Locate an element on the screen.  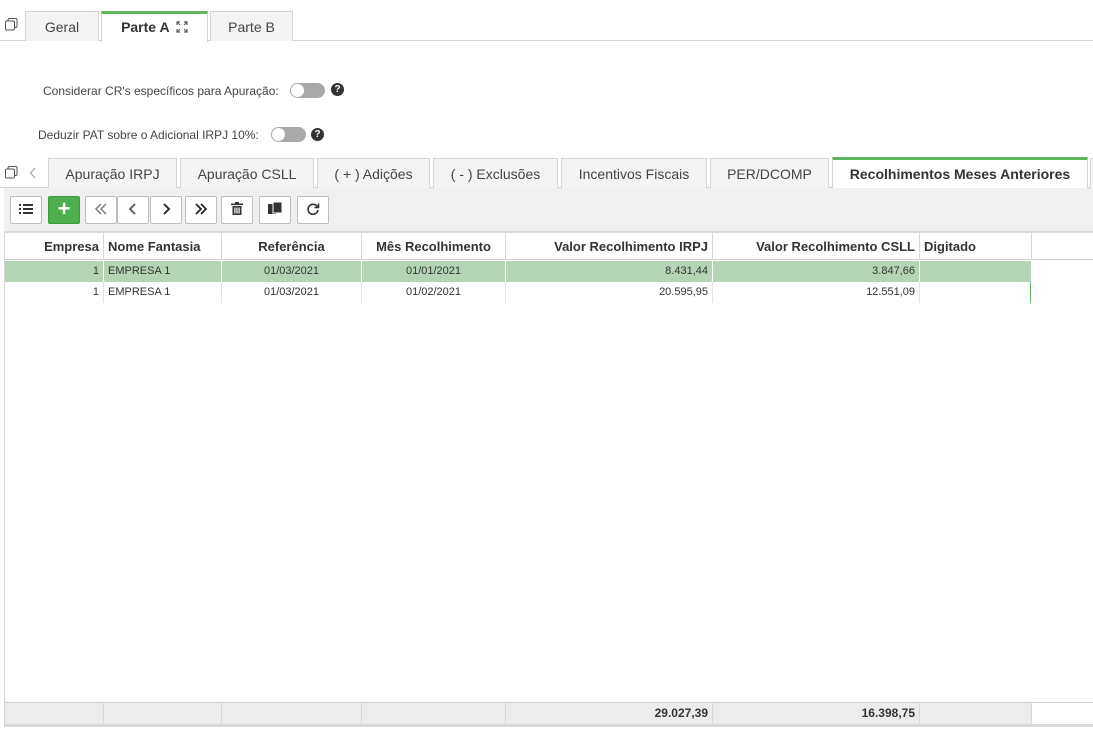
list-icon is located at coordinates (26, 209).